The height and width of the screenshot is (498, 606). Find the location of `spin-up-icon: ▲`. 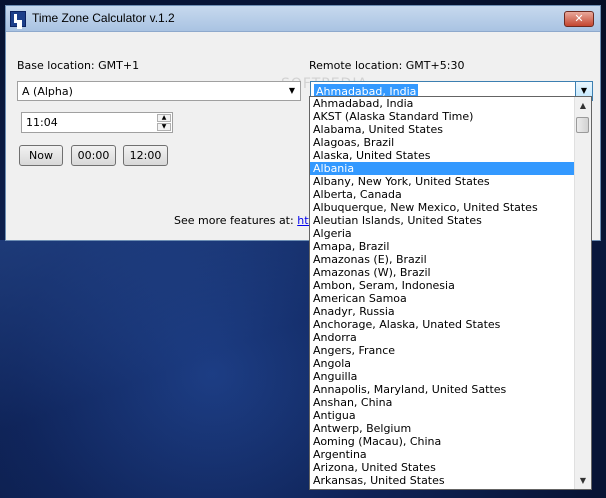

spin-up-icon: ▲ is located at coordinates (164, 118).